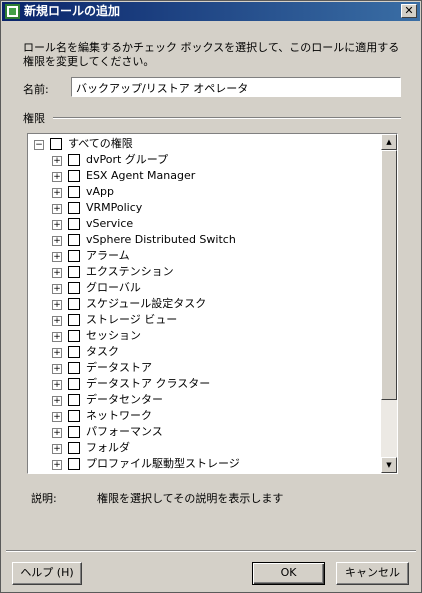 The height and width of the screenshot is (593, 422). I want to click on privilege-label: データセンター, so click(124, 399).